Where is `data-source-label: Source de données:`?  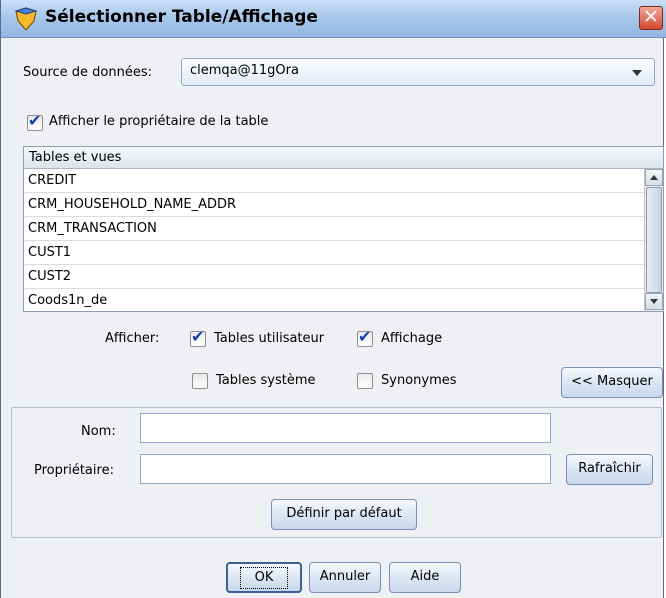
data-source-label: Source de données: is located at coordinates (87, 72).